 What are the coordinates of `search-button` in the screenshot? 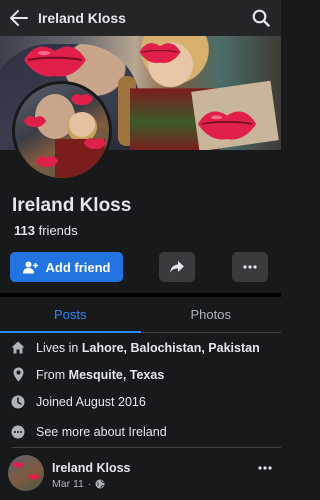 It's located at (261, 18).